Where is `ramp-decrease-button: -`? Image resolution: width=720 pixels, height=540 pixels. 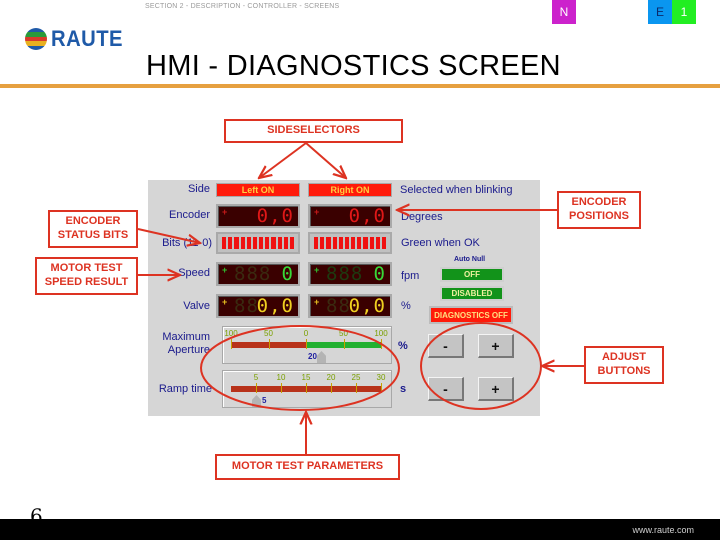
ramp-decrease-button: - is located at coordinates (446, 389).